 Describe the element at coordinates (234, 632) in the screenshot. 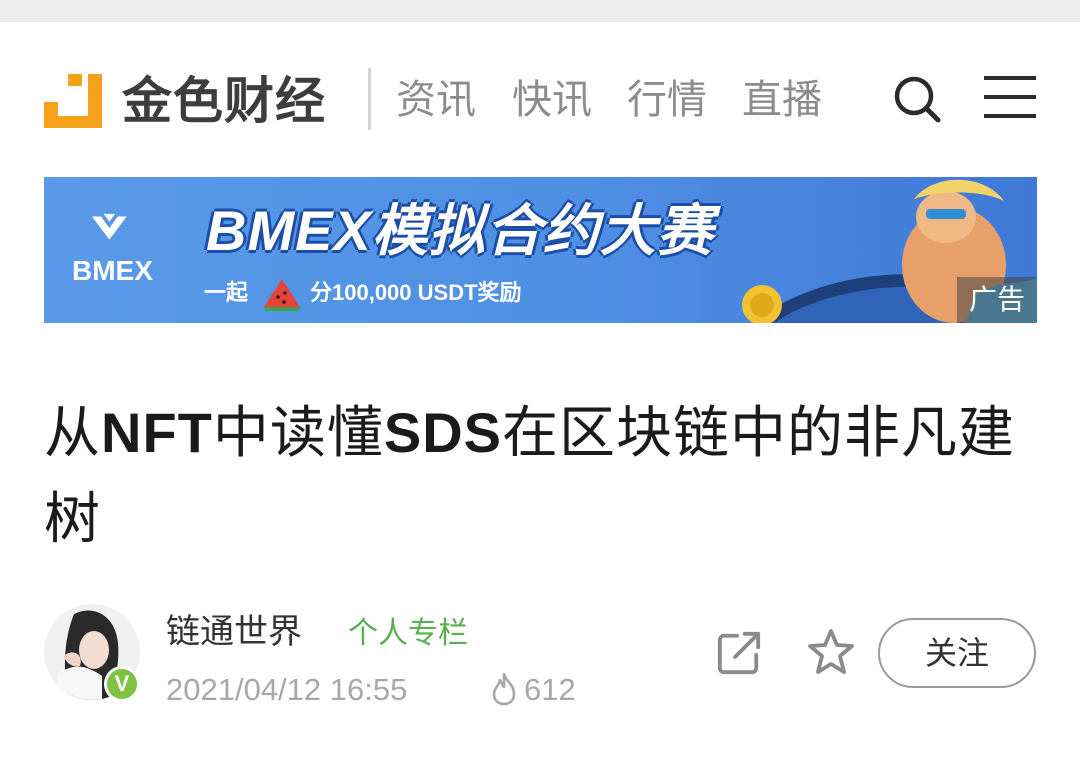

I see `author-name: 链通世界` at that location.